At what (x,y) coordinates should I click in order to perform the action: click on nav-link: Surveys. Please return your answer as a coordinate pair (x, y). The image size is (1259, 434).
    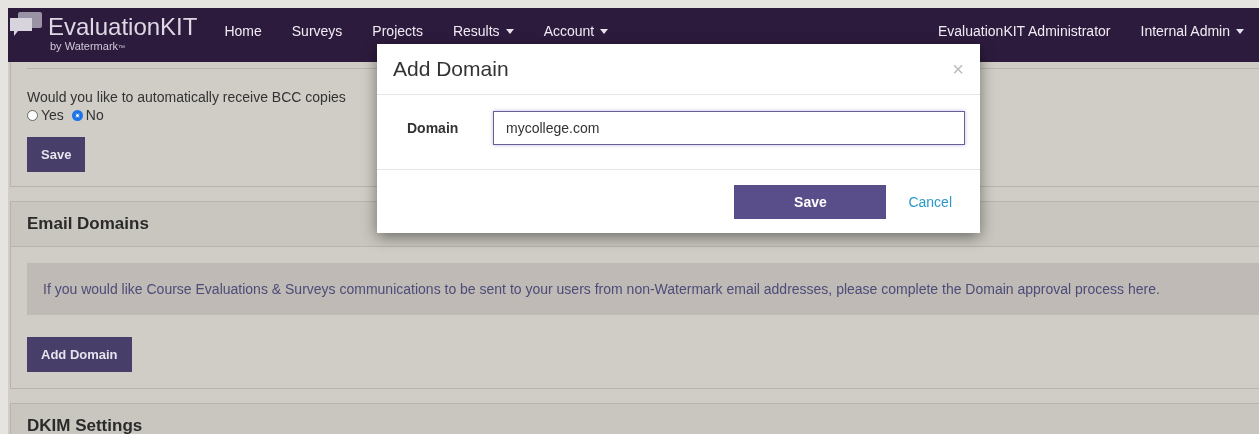
    Looking at the image, I should click on (317, 31).